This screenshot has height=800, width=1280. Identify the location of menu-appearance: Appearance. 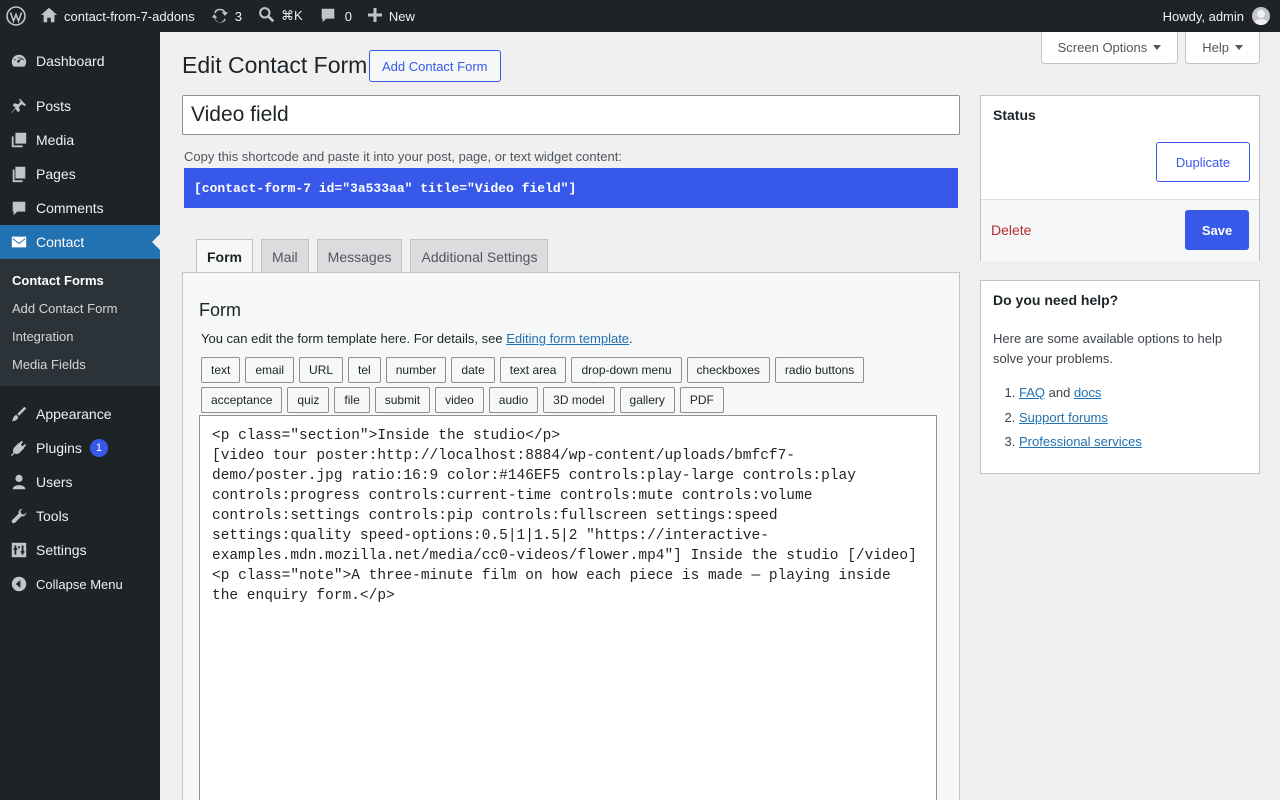
(80, 414).